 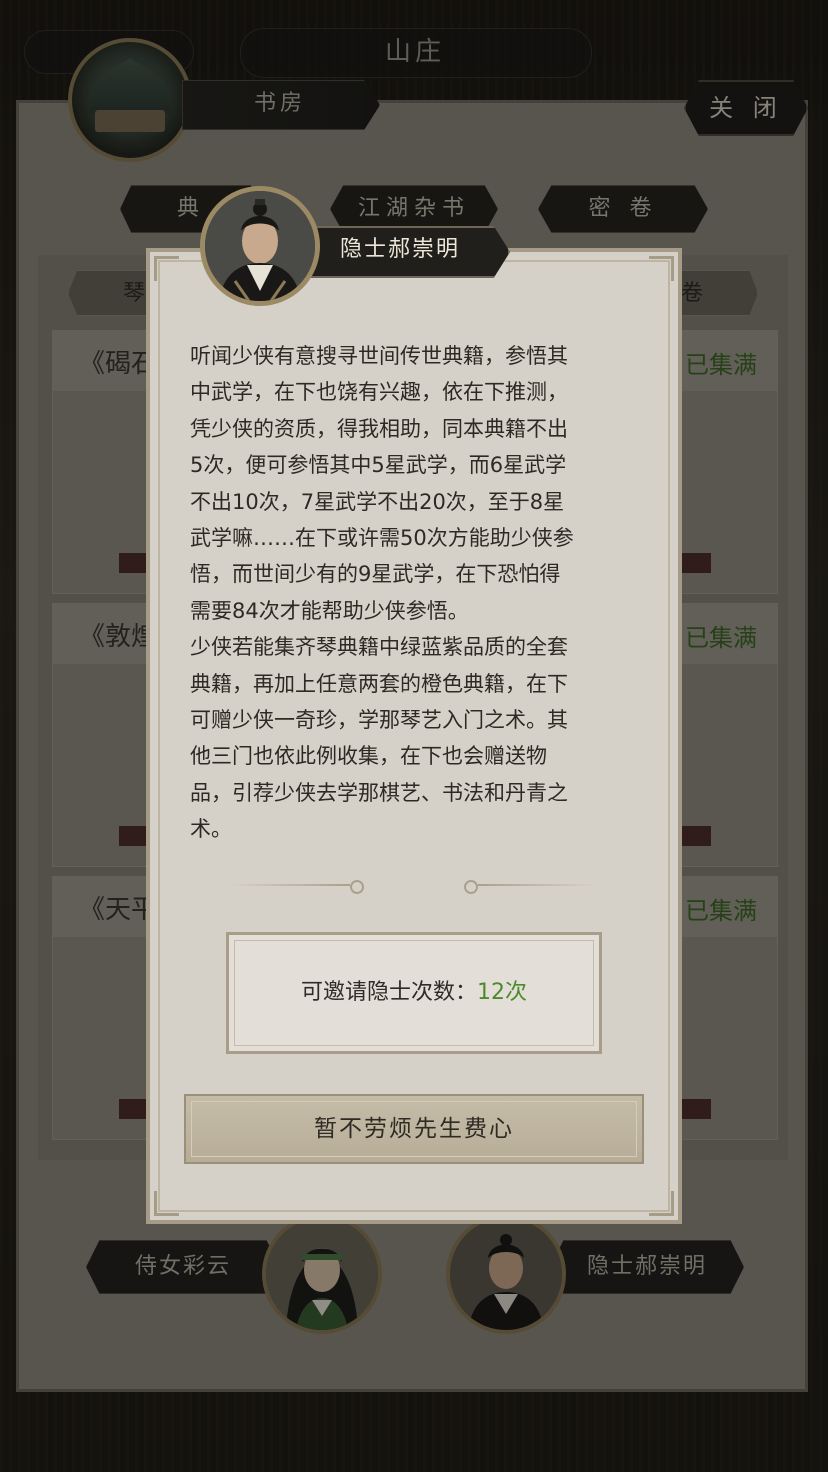 I want to click on invite-count-box: 可邀请隐士次数：12次, so click(x=414, y=993).